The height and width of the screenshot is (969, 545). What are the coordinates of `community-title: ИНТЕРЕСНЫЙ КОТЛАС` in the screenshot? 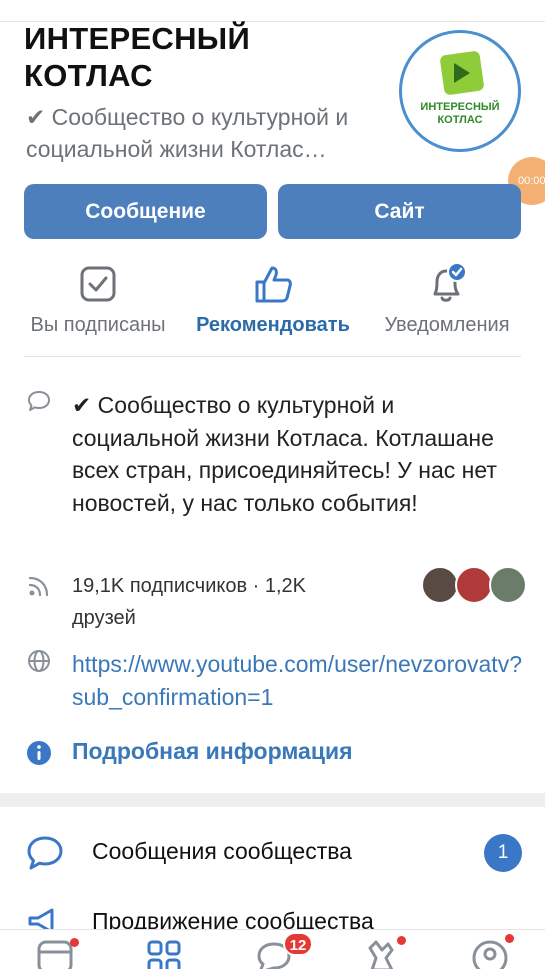 It's located at (137, 57).